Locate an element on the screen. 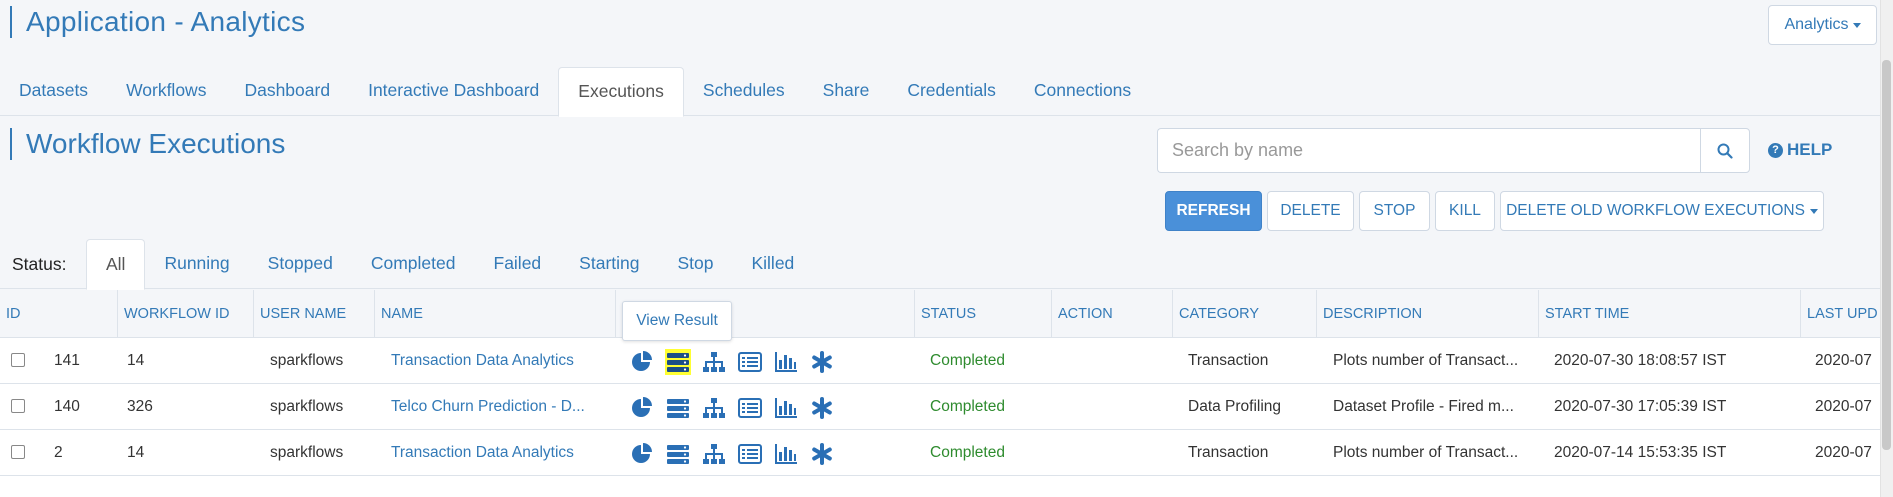 The image size is (1893, 497). app-title: Application - Analytics is located at coordinates (166, 21).